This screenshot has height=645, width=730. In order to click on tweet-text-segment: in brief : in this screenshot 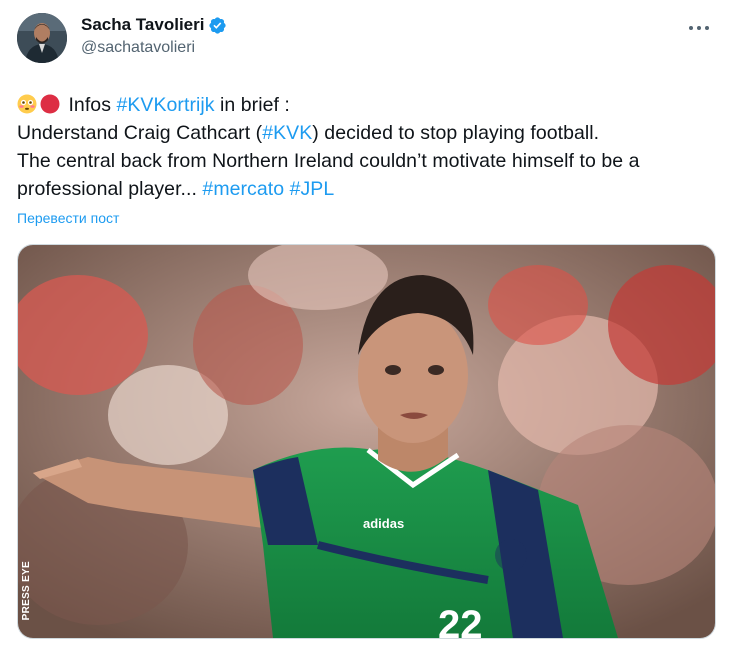, I will do `click(252, 105)`.